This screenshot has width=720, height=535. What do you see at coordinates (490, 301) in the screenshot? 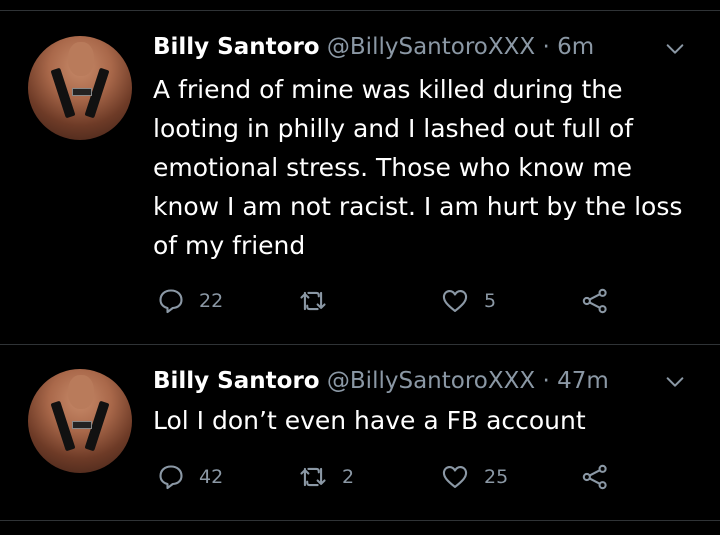
I see `like-count: 5` at bounding box center [490, 301].